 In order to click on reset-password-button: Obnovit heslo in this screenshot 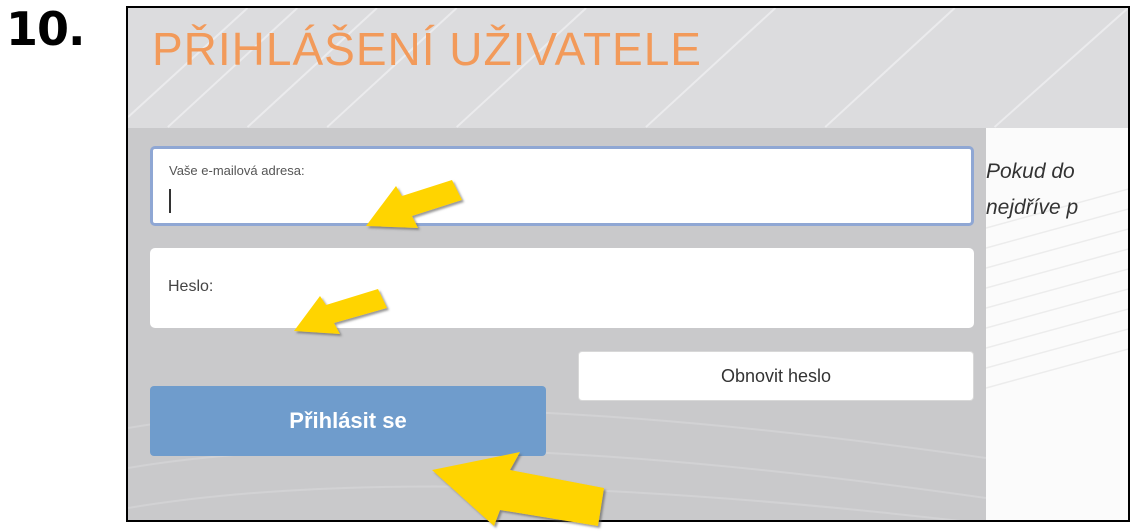, I will do `click(776, 376)`.